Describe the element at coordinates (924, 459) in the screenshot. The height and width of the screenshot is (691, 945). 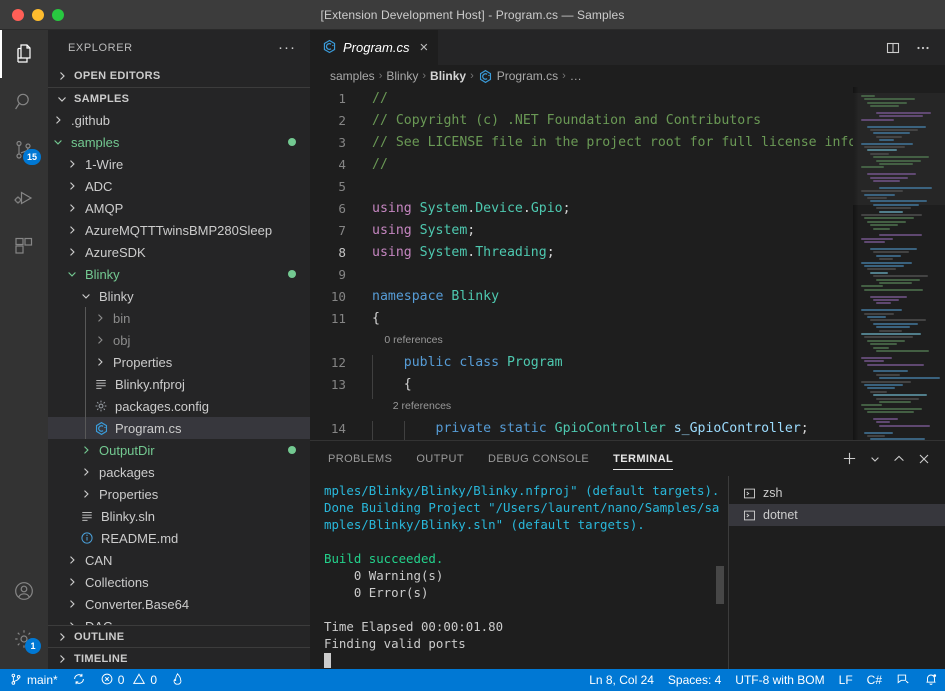
I see `close-icon` at that location.